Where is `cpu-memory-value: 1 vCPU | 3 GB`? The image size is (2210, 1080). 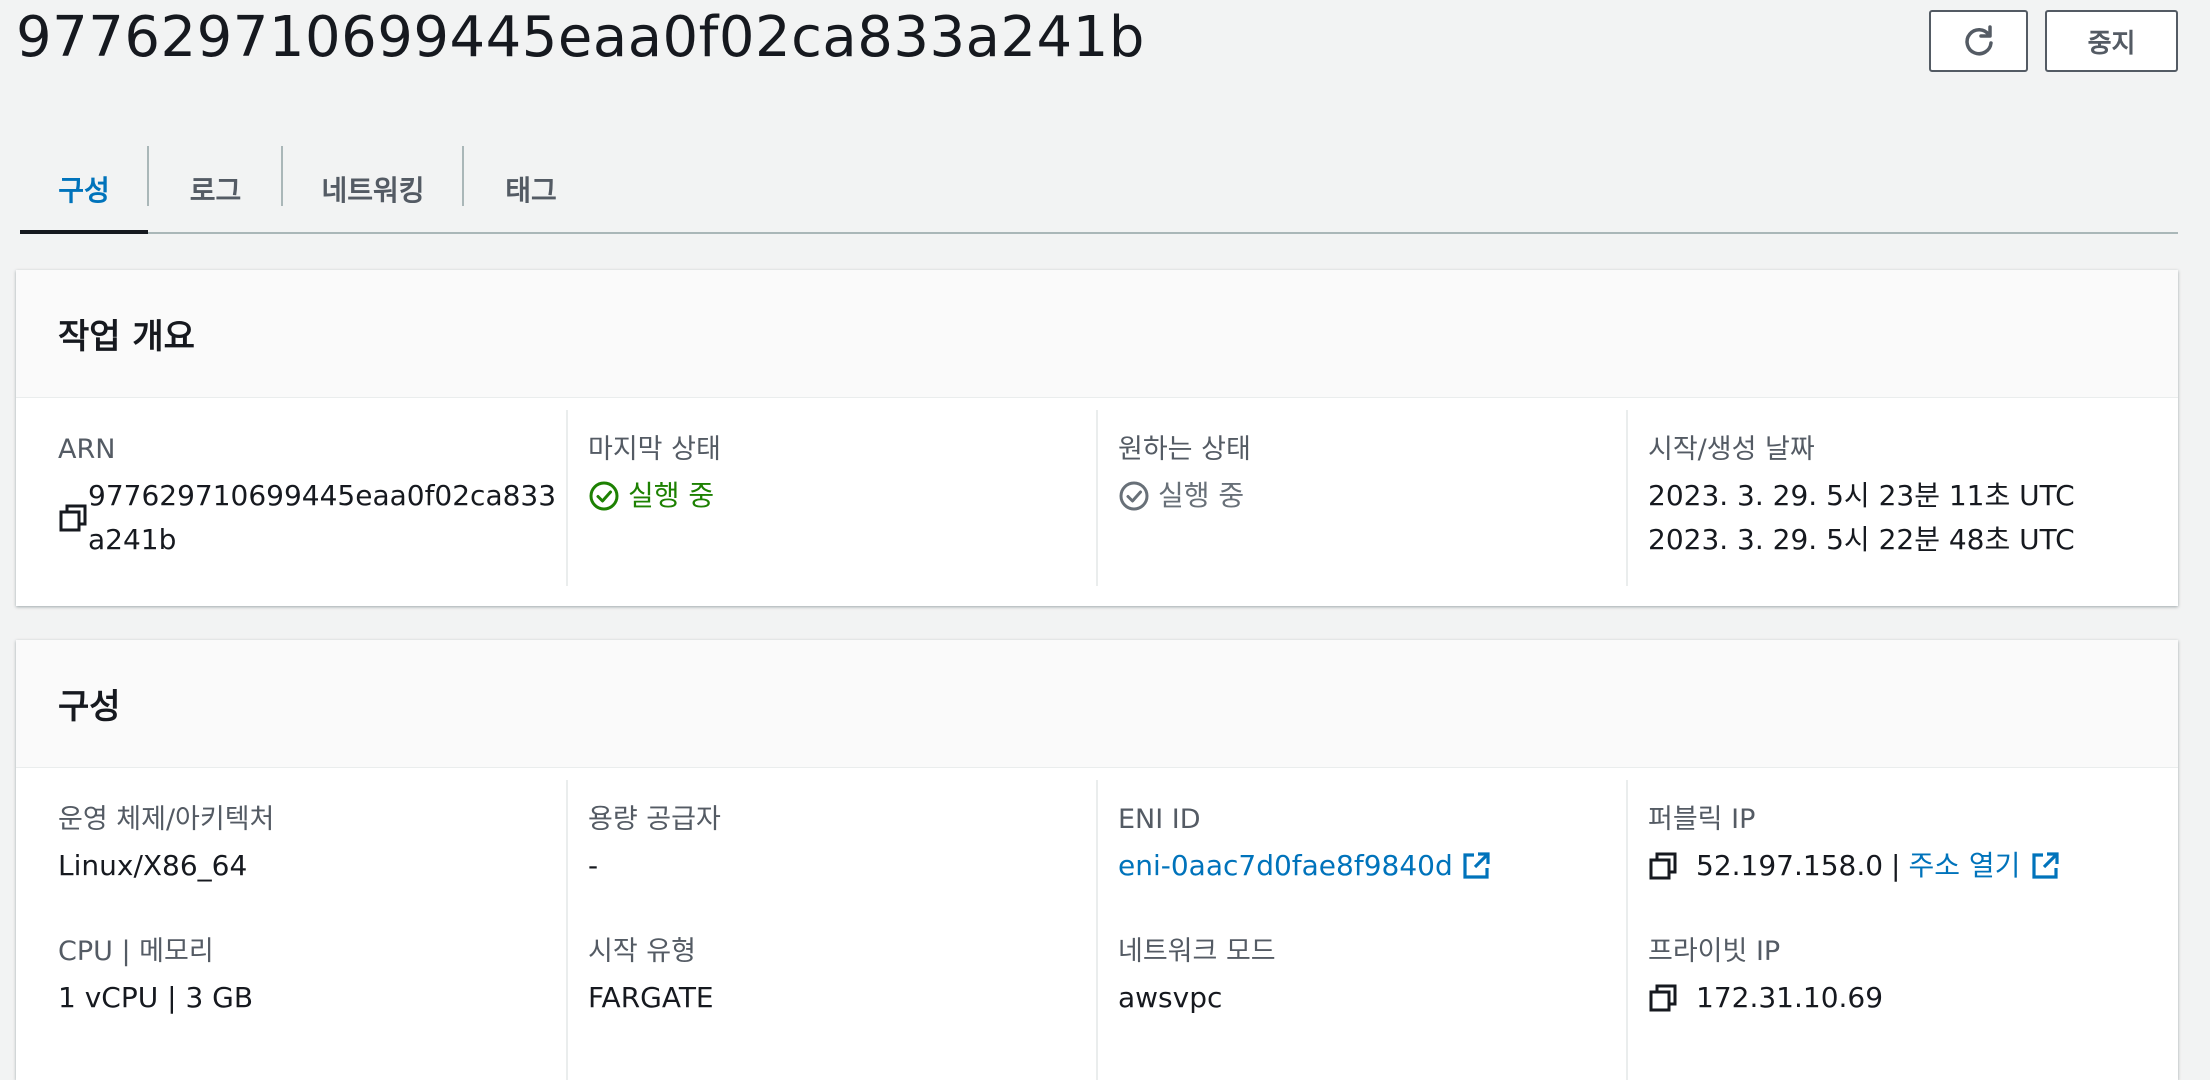
cpu-memory-value: 1 vCPU | 3 GB is located at coordinates (156, 997).